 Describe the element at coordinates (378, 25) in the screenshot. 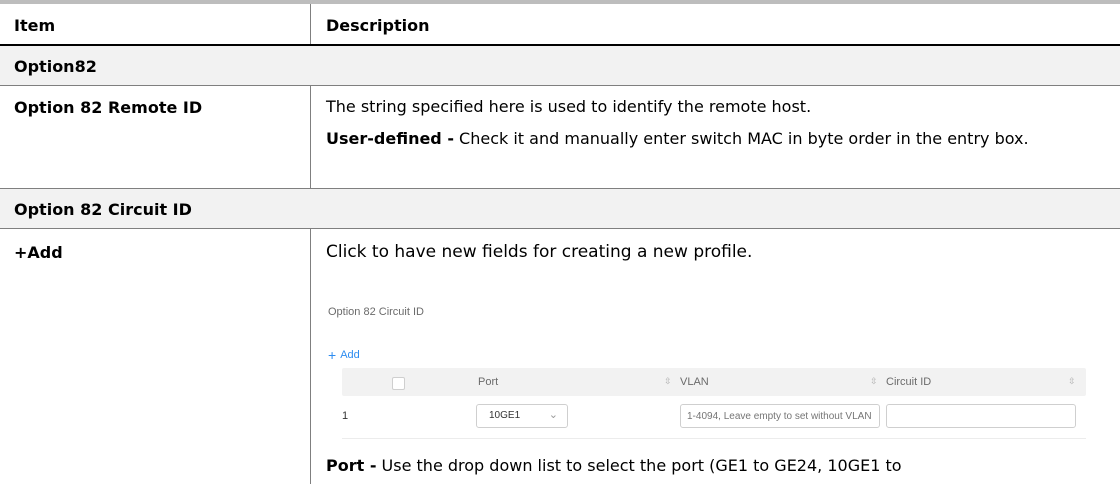

I see `header-description: Description` at that location.